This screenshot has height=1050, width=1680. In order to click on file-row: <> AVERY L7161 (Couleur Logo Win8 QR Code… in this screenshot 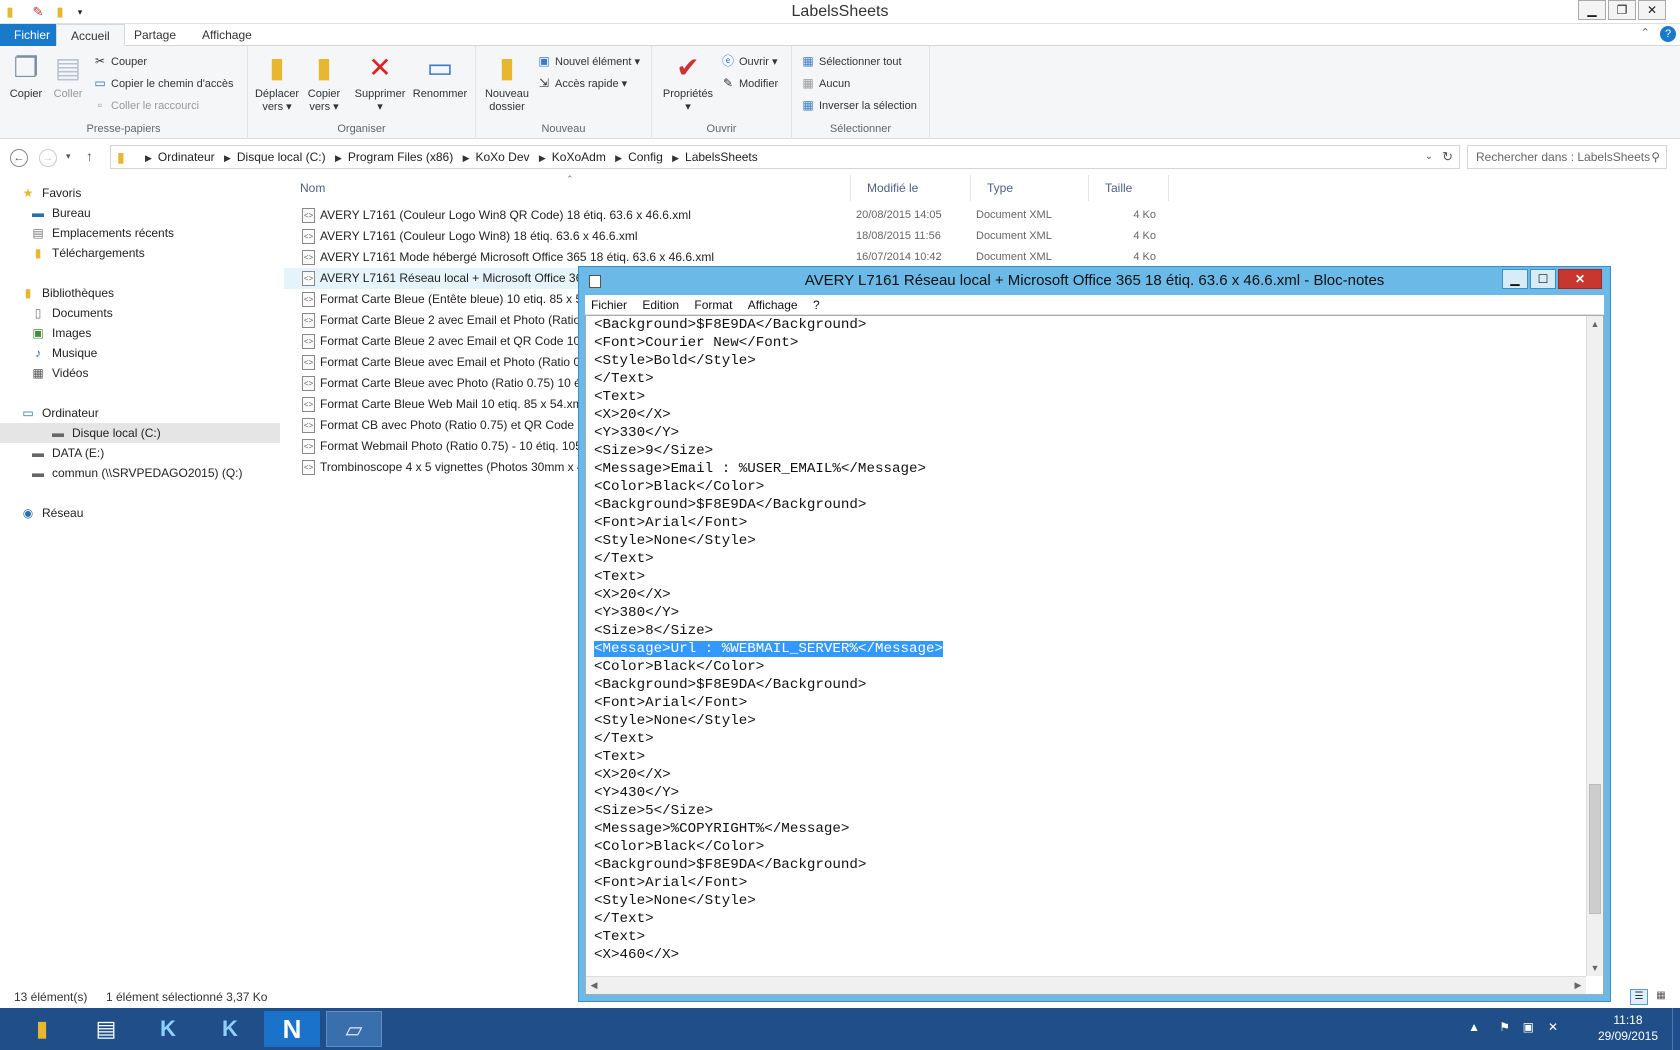, I will do `click(726, 215)`.